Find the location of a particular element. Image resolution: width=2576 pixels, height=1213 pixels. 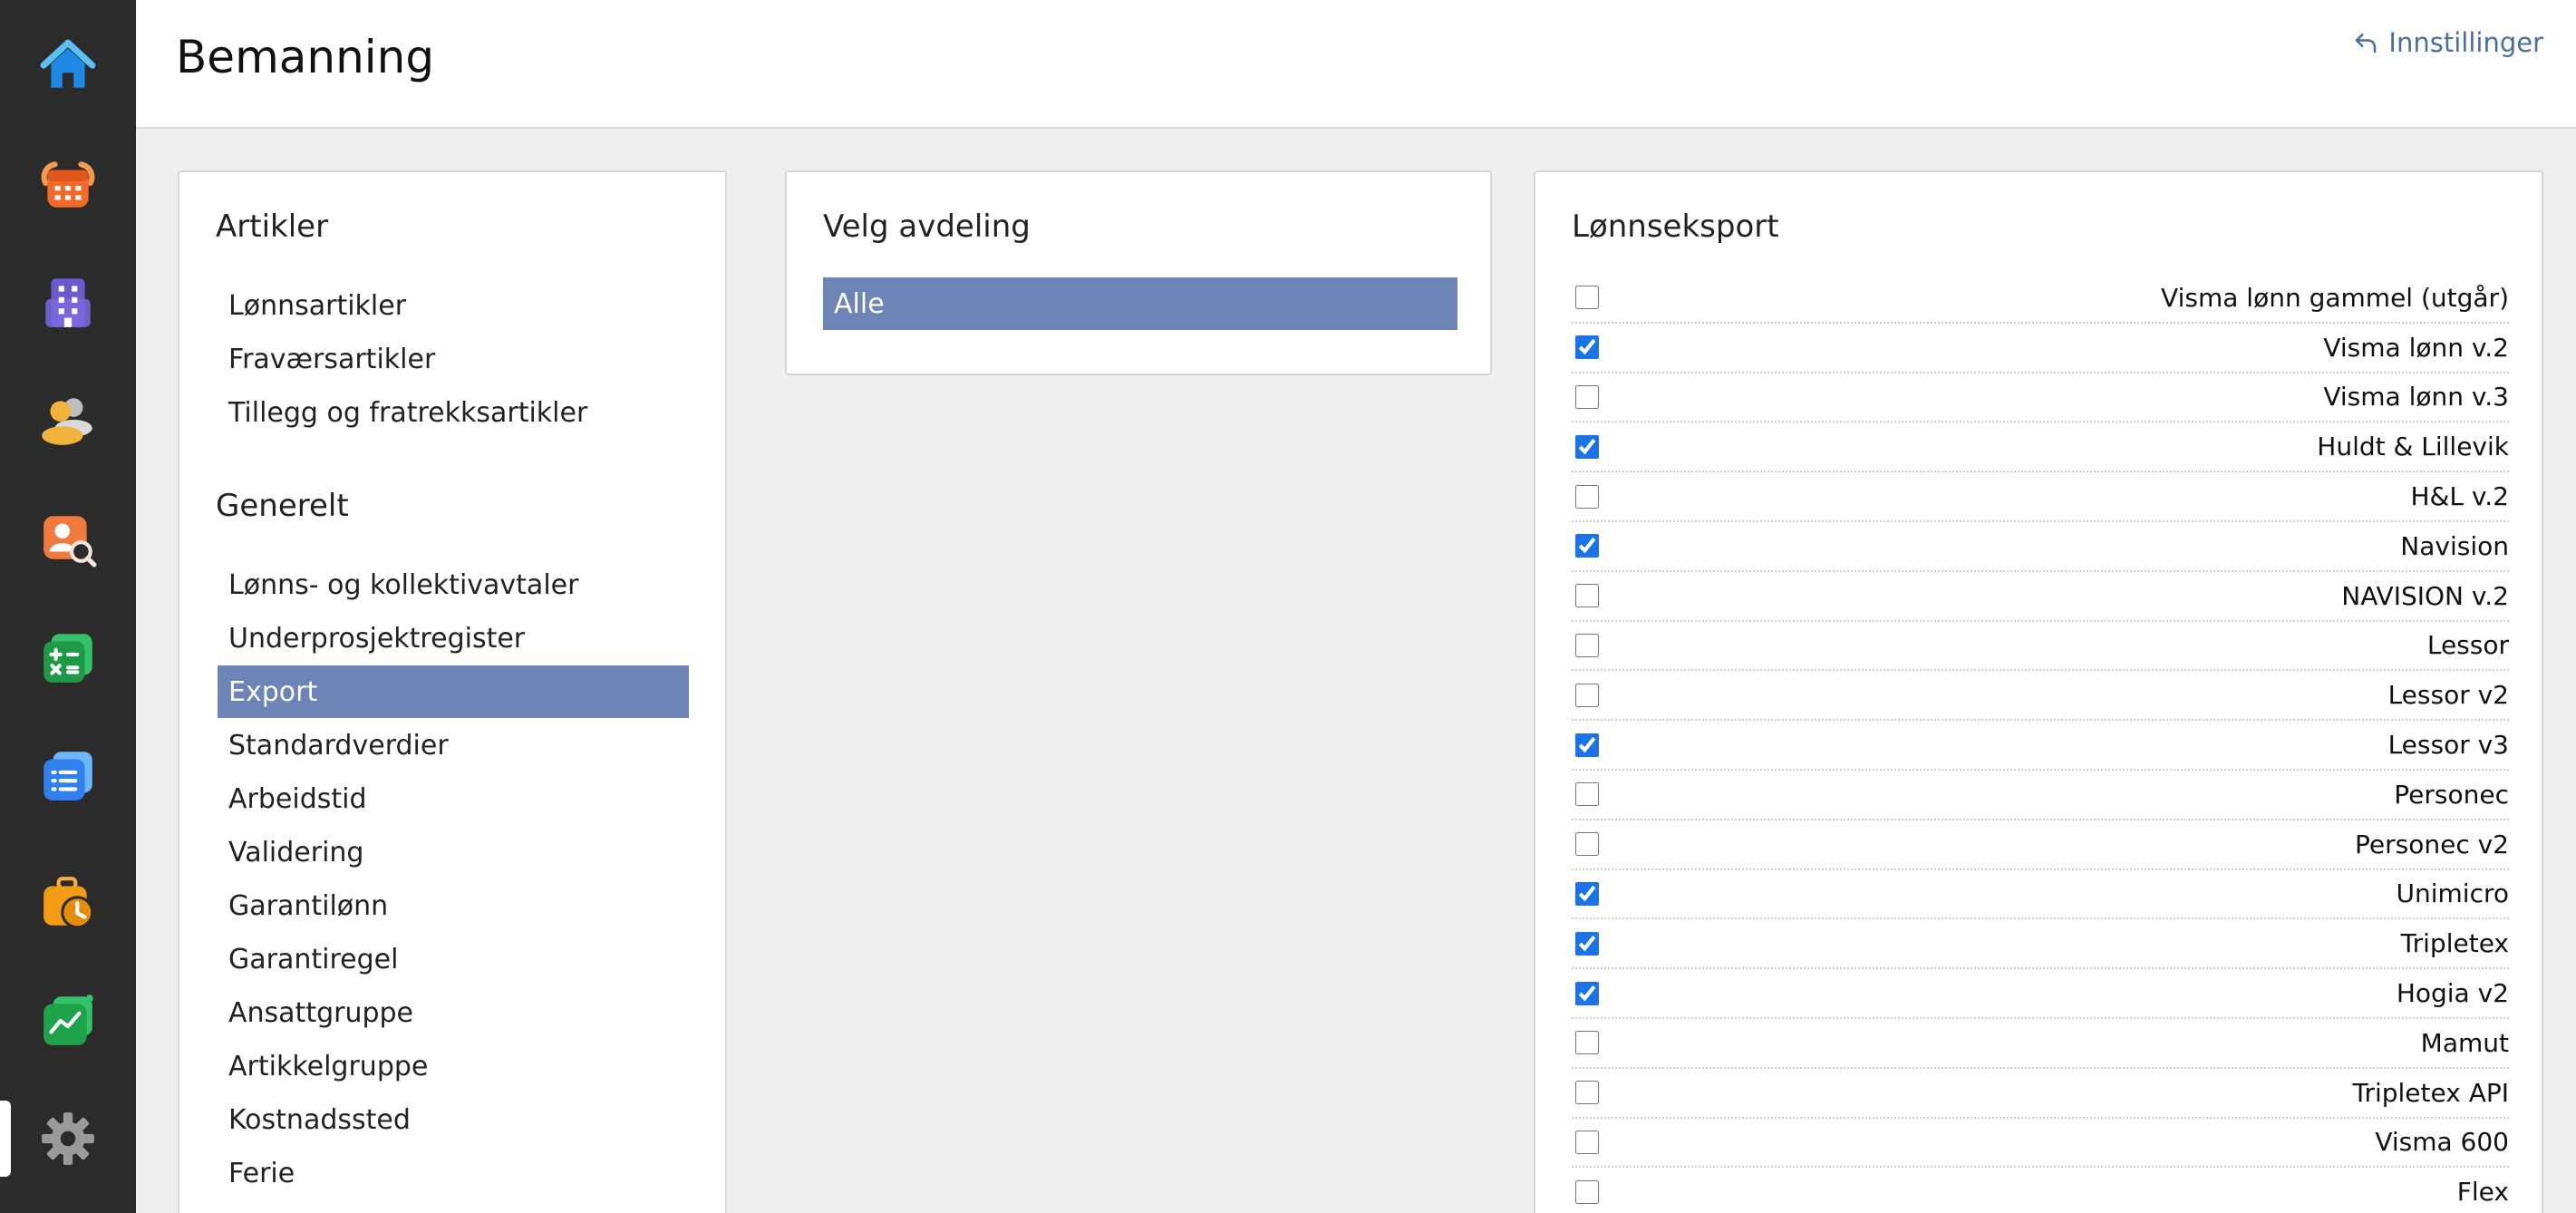

export-label: Mamut is located at coordinates (2464, 1042).